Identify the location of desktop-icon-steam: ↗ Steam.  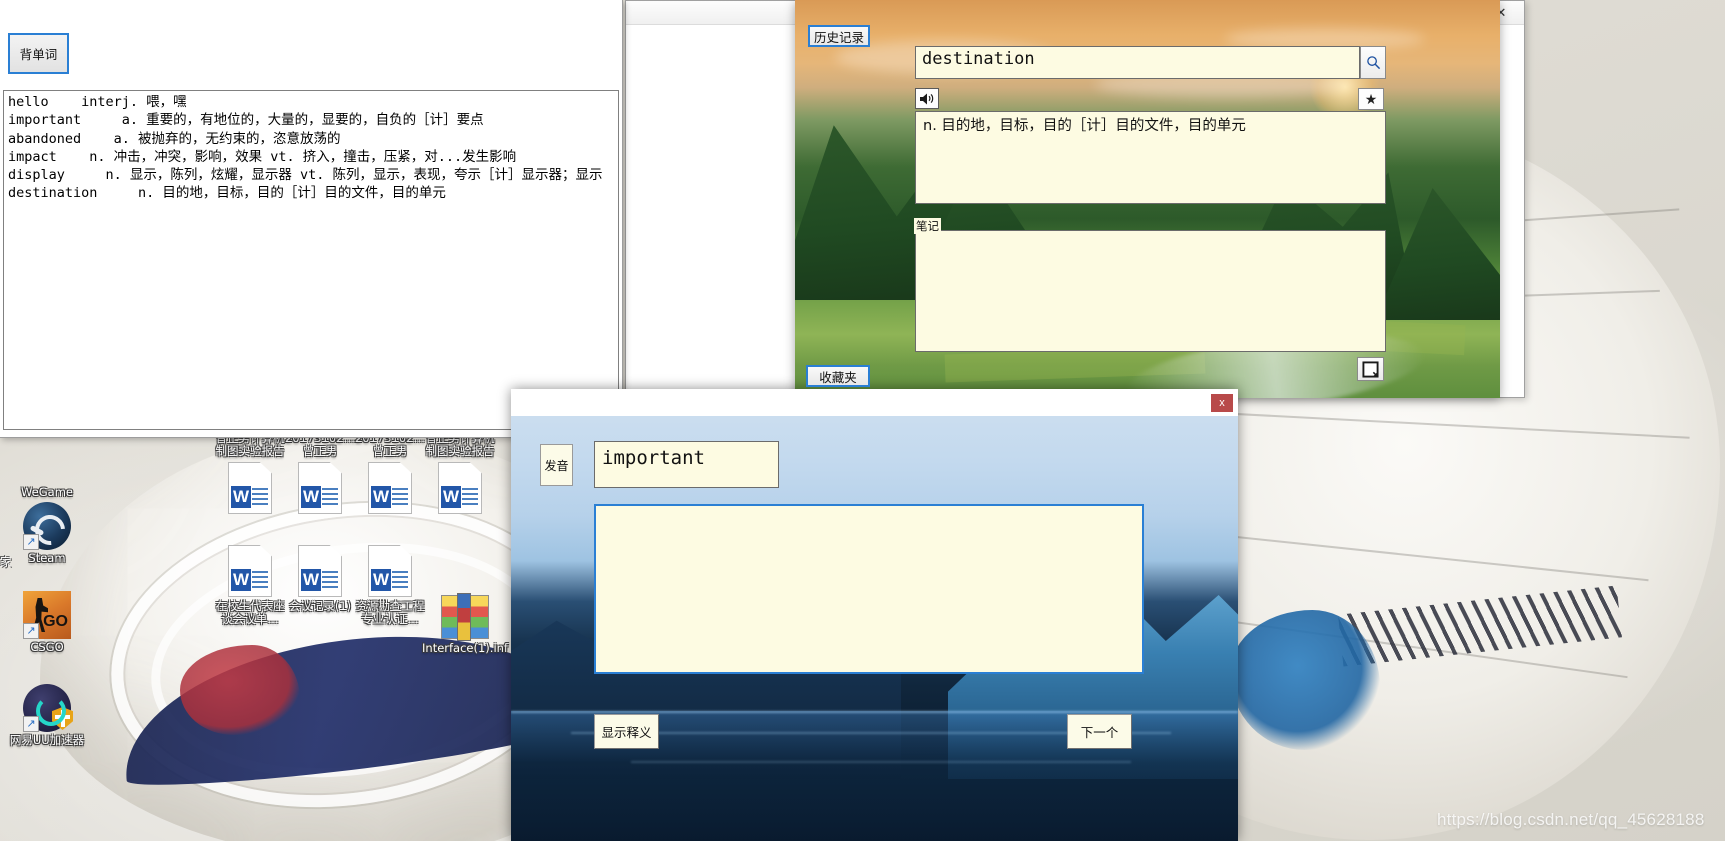
(47, 533).